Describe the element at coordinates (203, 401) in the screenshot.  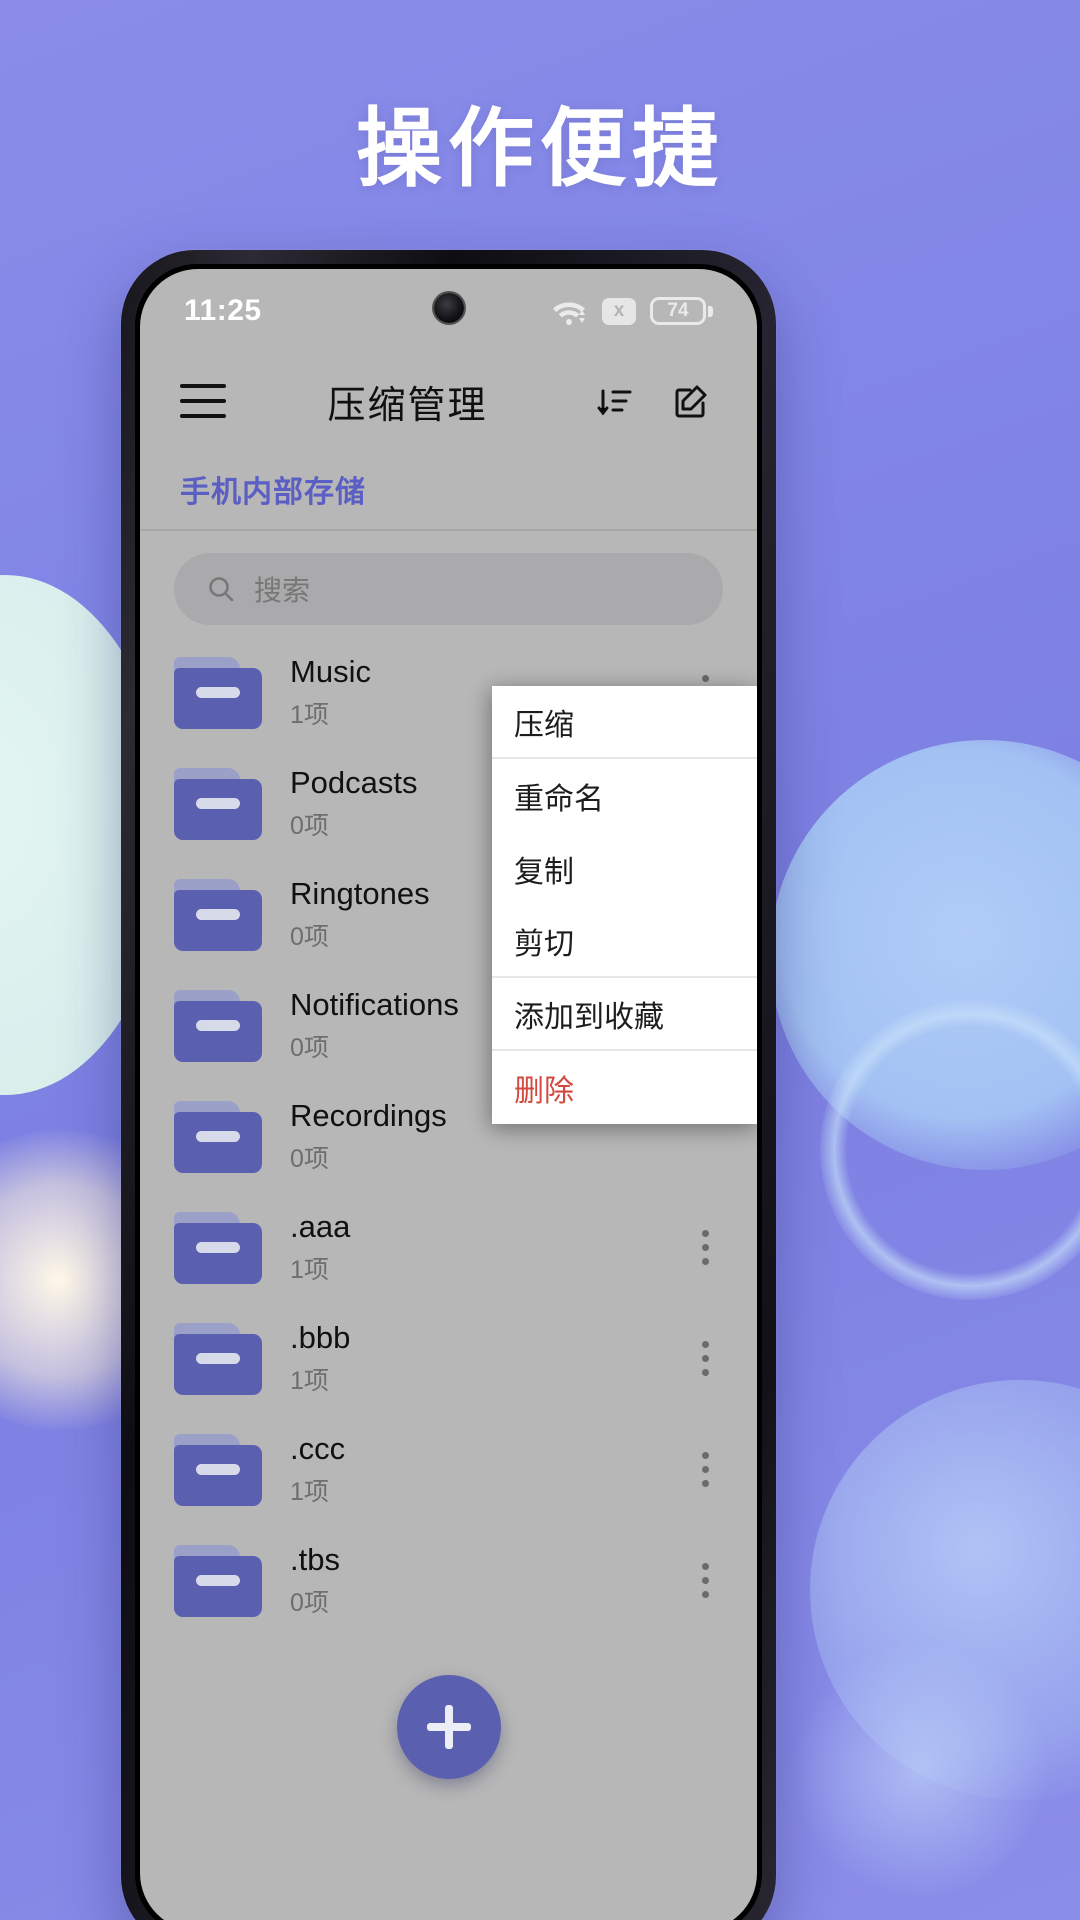
I see `hamburger-menu-icon` at that location.